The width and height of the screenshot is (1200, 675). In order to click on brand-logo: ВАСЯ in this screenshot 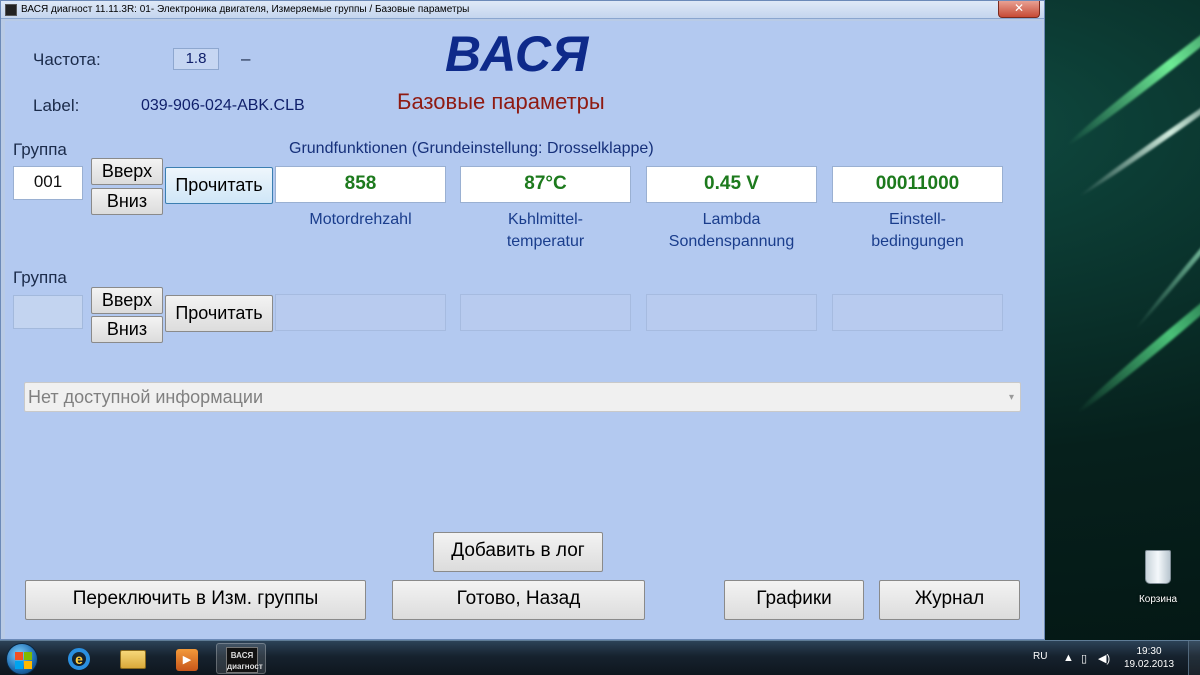, I will do `click(517, 54)`.